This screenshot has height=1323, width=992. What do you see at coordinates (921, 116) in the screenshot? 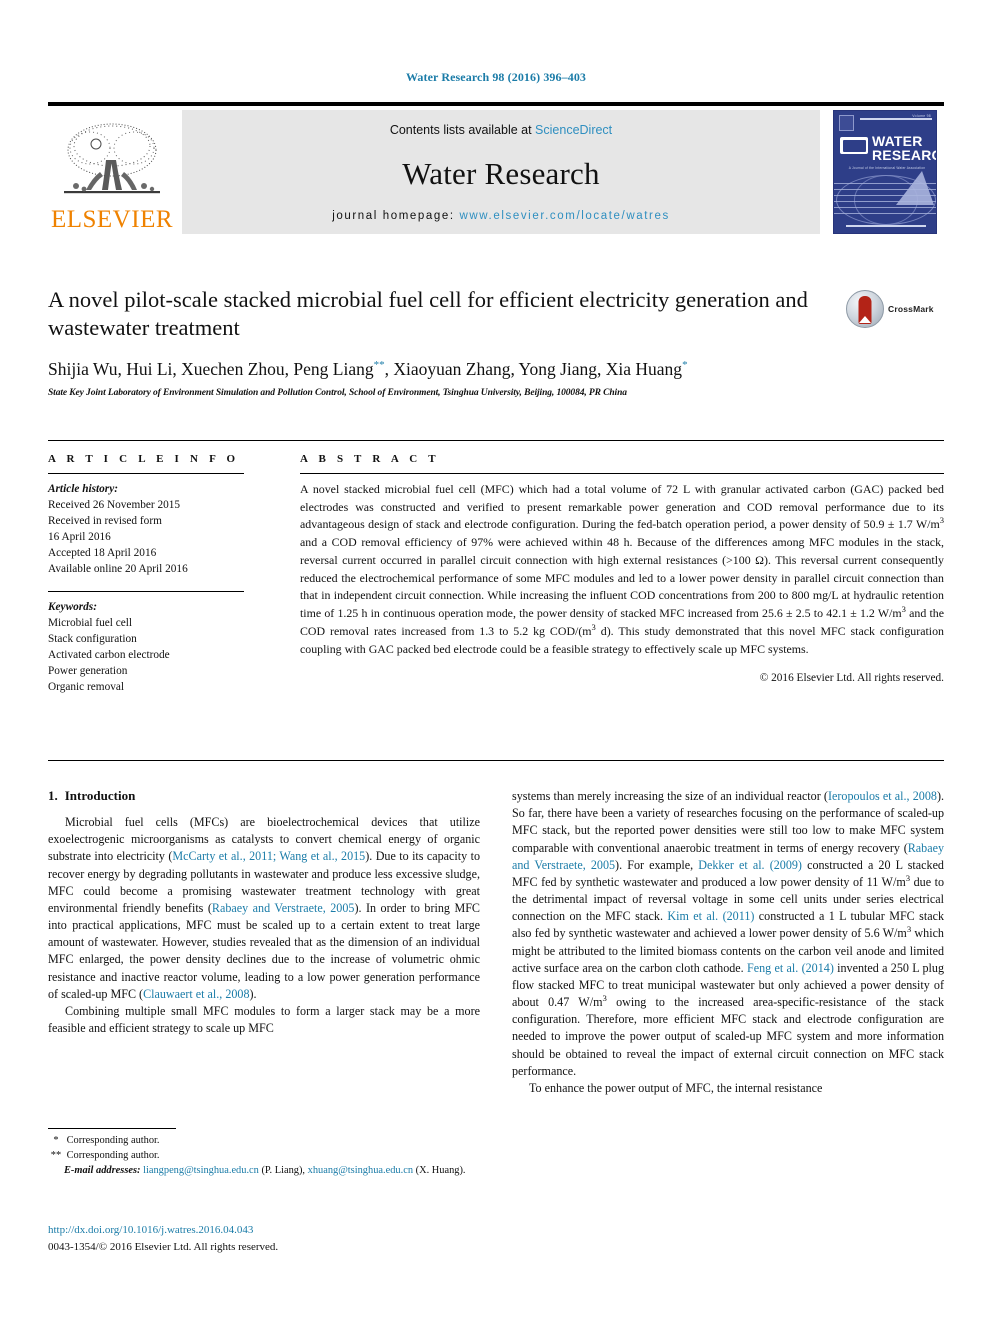
I see `cover-volume-label: Volume 98` at bounding box center [921, 116].